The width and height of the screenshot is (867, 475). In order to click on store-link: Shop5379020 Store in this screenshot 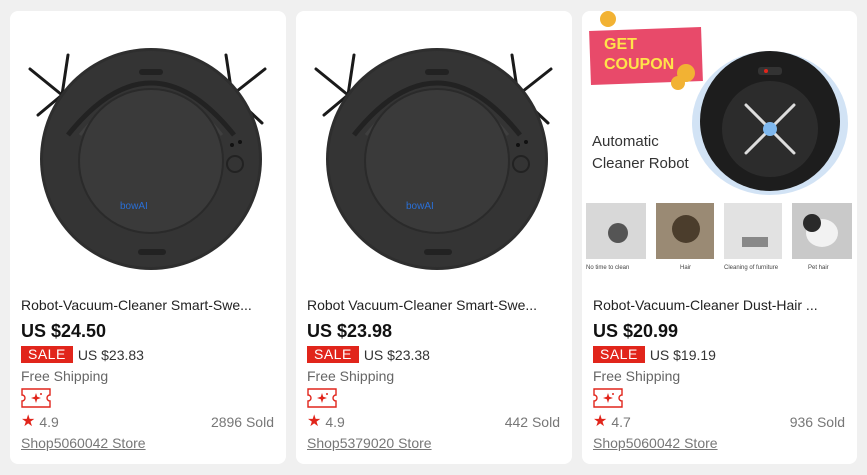, I will do `click(369, 443)`.